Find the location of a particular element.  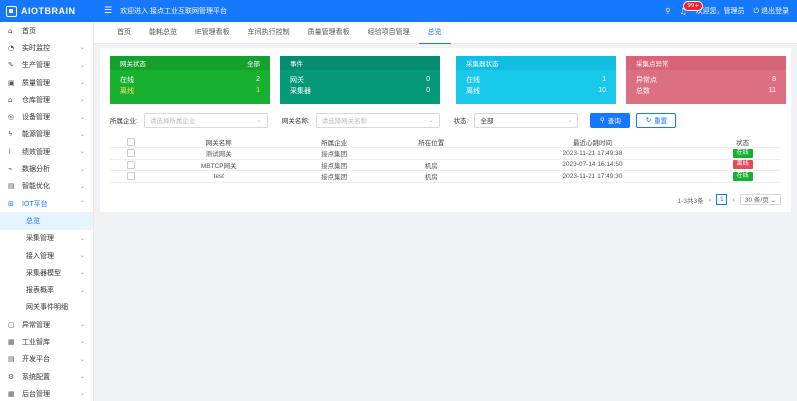

card-stat-value: 11 is located at coordinates (772, 90).